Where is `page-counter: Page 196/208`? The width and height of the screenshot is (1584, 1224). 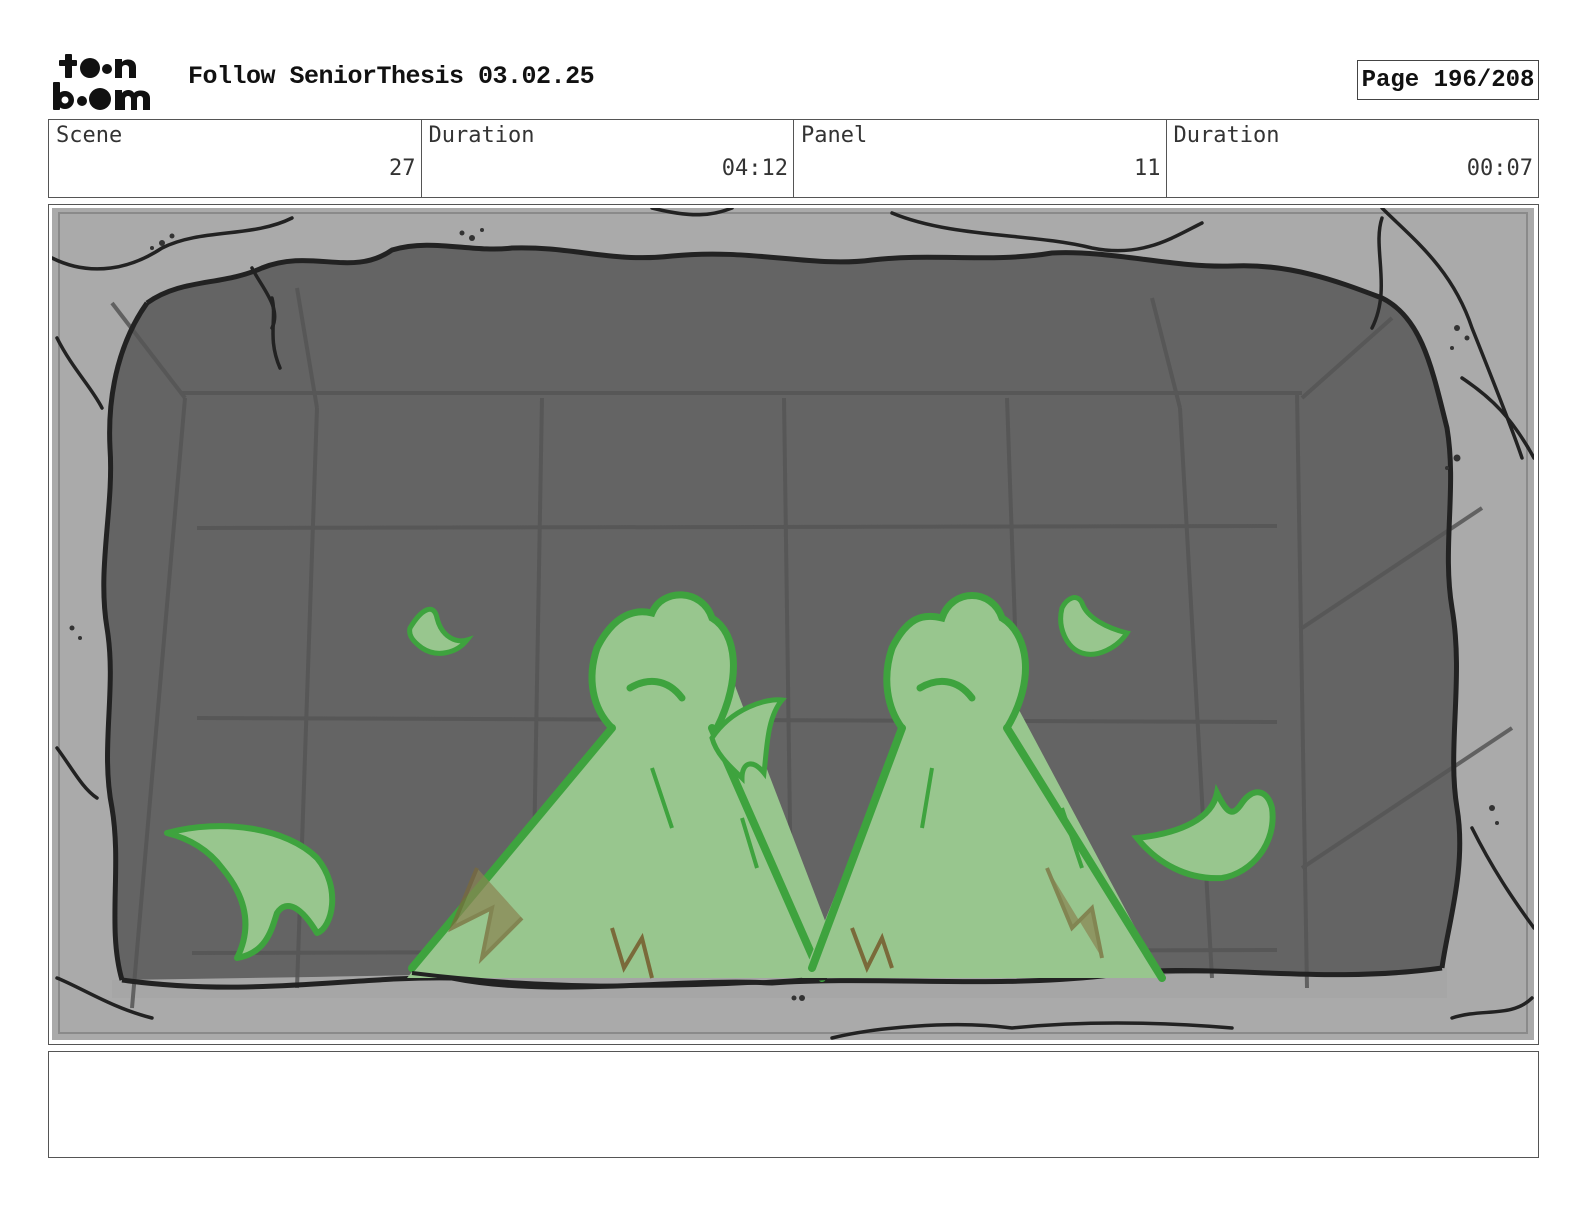
page-counter: Page 196/208 is located at coordinates (1448, 80).